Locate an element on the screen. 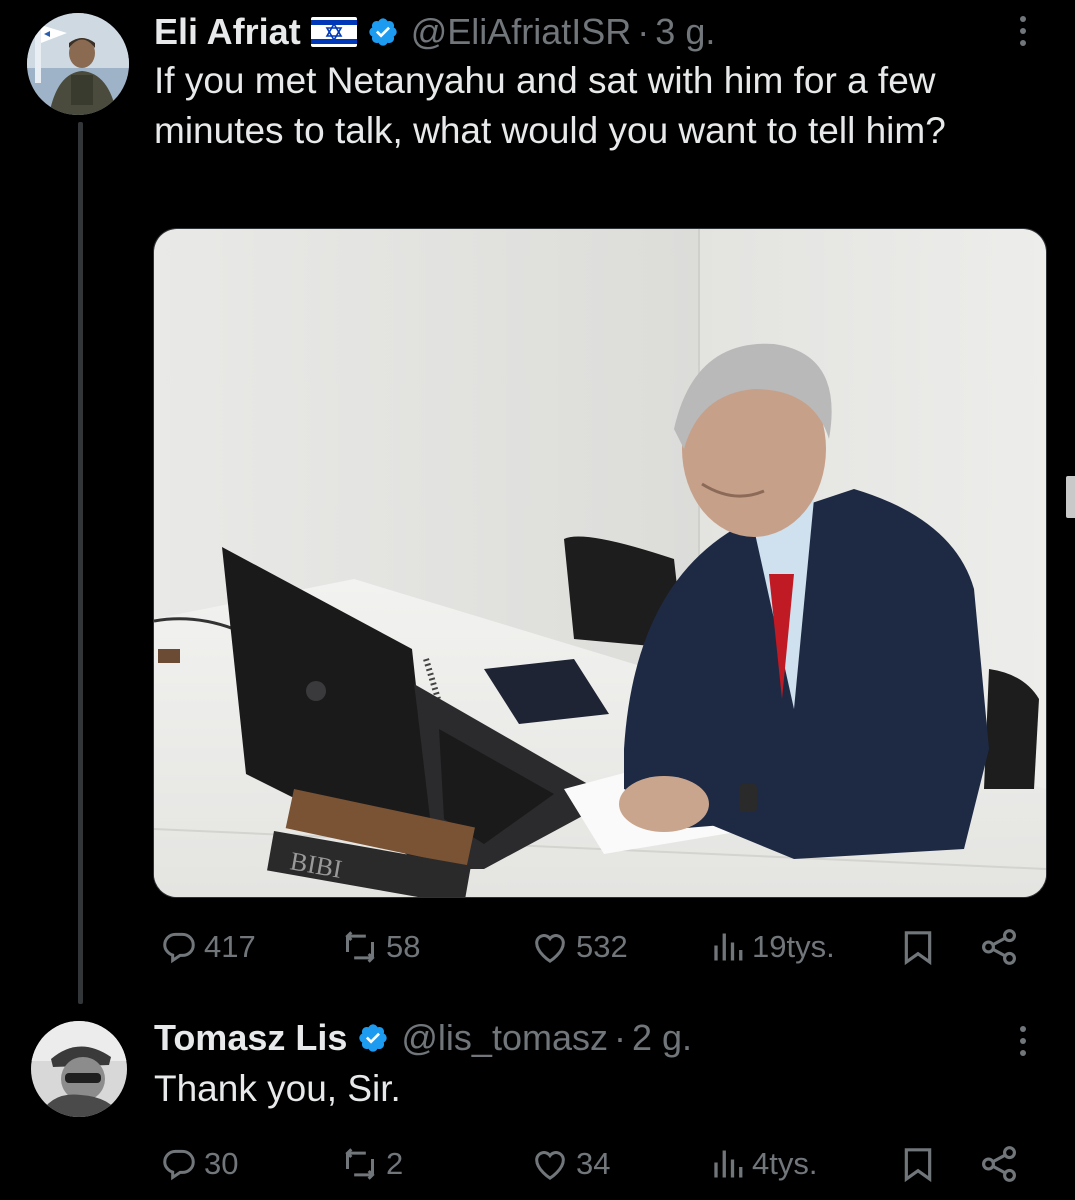 Image resolution: width=1075 pixels, height=1200 pixels. views-button: 19tys. is located at coordinates (772, 947).